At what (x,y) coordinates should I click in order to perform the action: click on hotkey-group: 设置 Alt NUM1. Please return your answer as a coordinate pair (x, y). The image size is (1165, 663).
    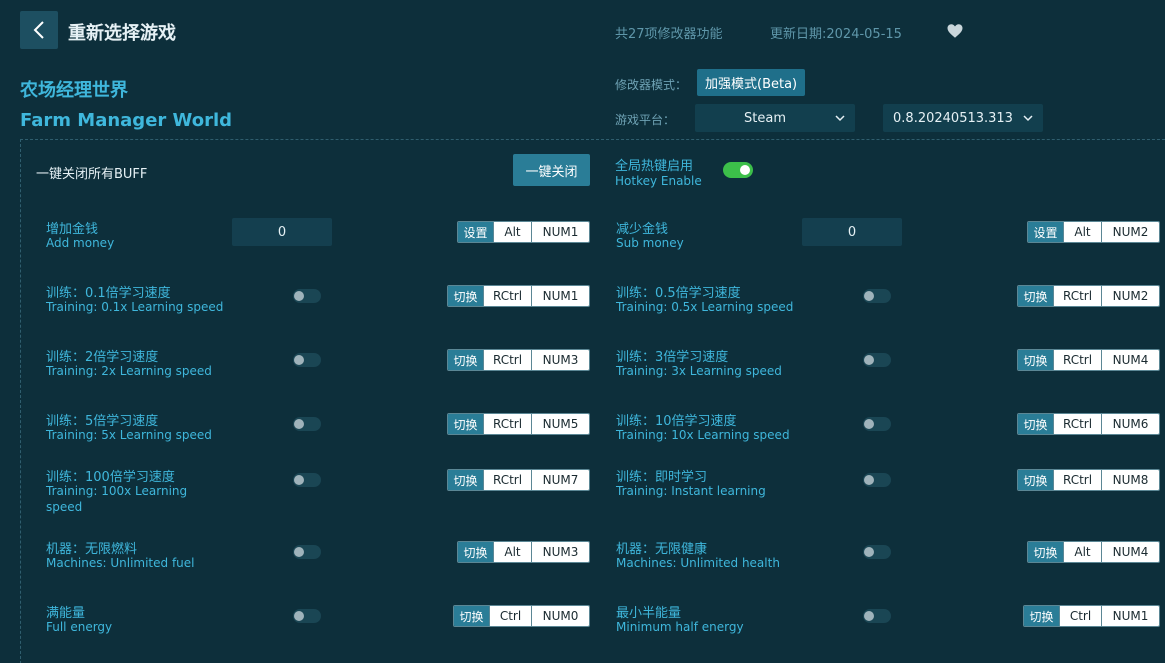
    Looking at the image, I should click on (523, 232).